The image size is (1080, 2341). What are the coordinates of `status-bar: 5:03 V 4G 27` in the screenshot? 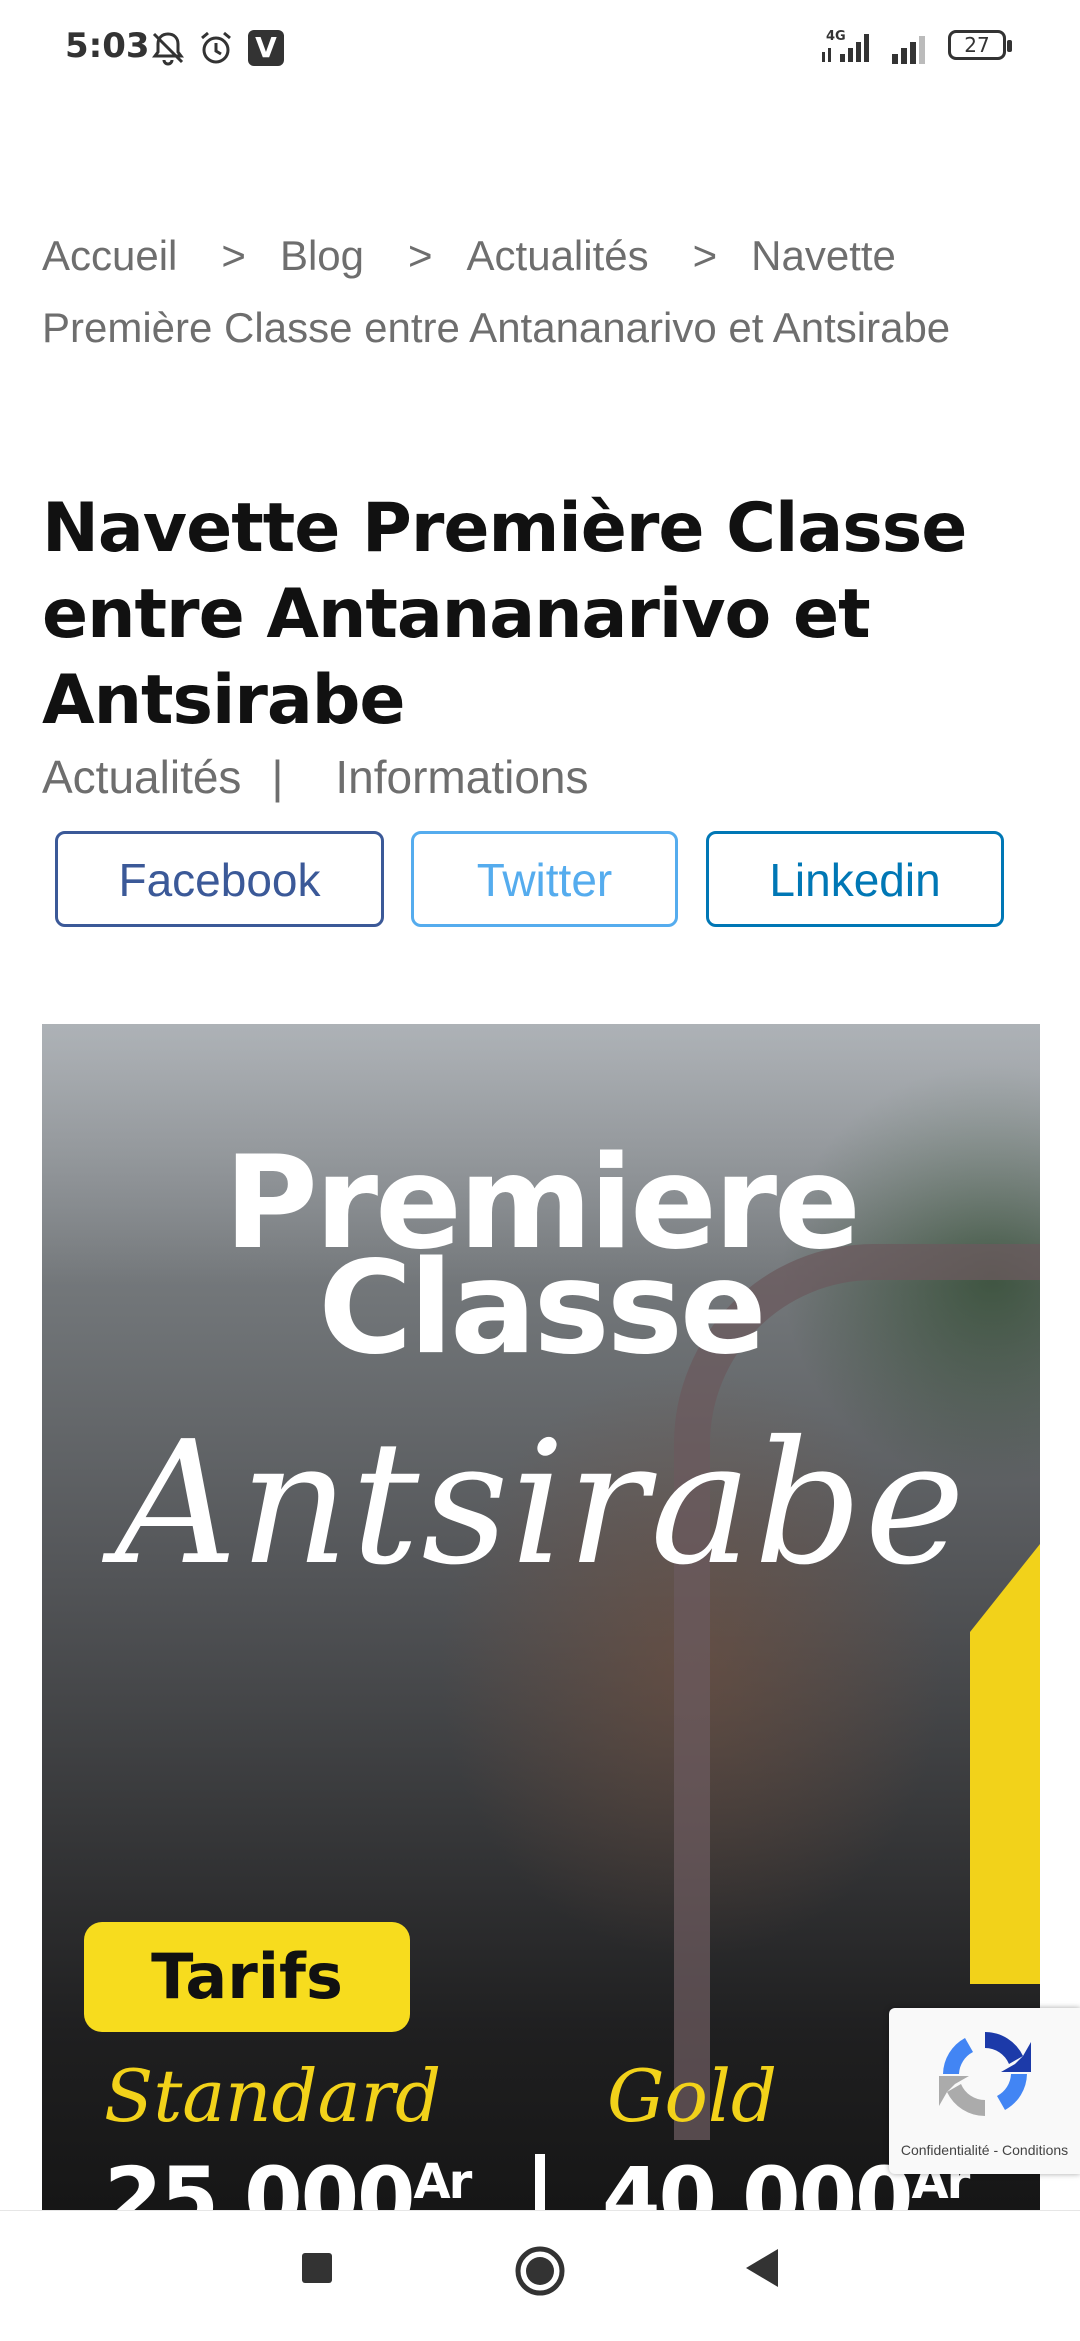 It's located at (540, 50).